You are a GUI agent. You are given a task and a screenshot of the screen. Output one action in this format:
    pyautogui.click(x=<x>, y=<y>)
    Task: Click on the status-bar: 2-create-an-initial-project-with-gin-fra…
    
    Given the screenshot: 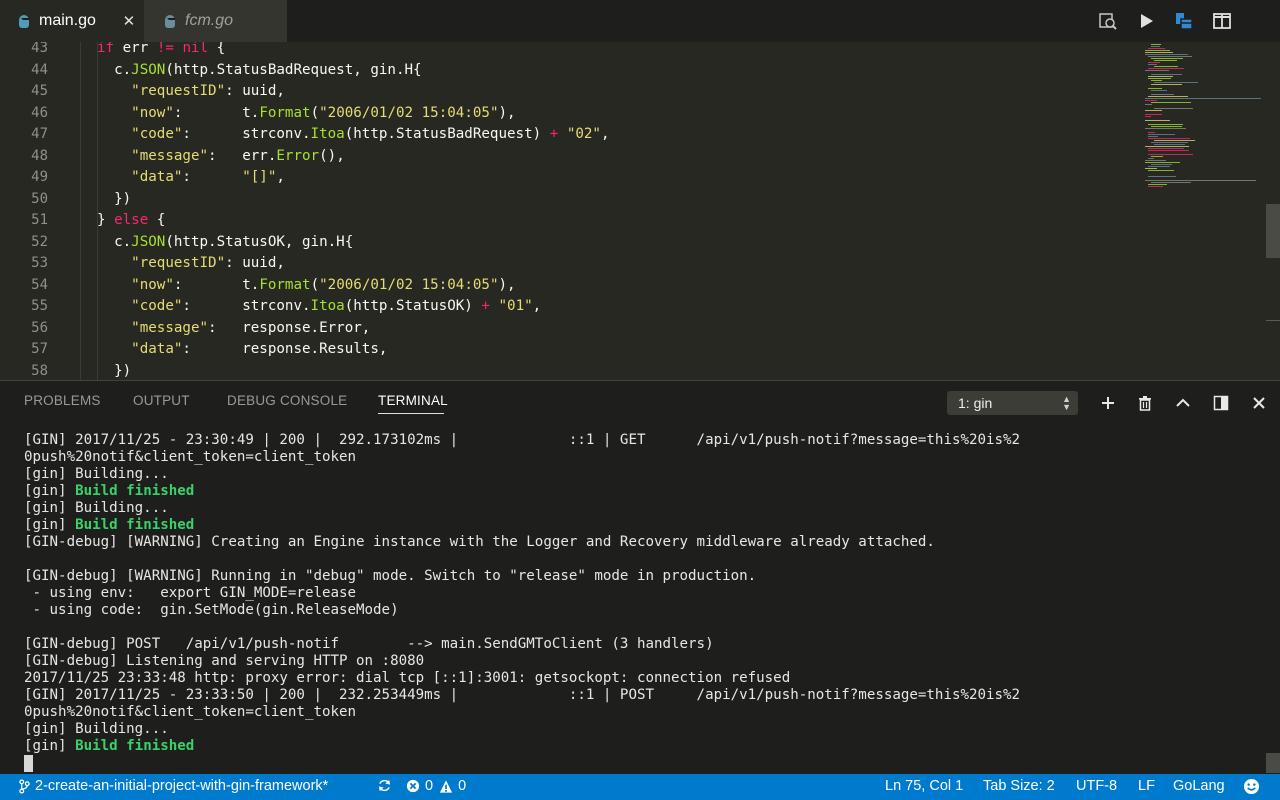 What is the action you would take?
    pyautogui.click(x=640, y=787)
    